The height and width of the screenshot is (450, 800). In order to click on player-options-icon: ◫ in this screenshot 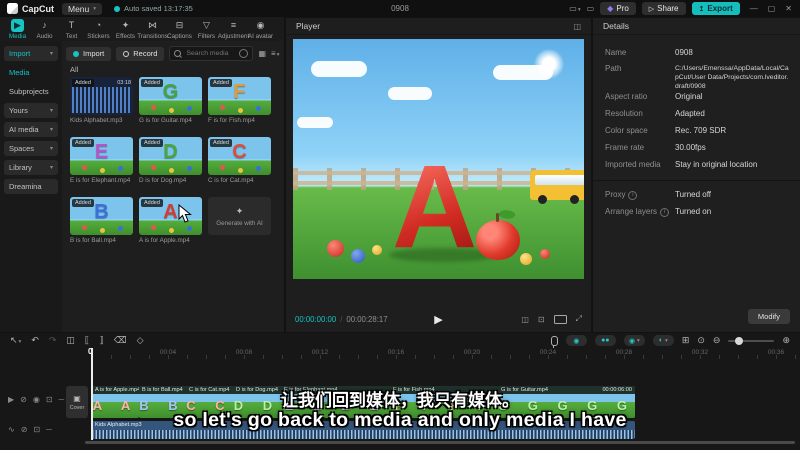, I will do `click(577, 26)`.